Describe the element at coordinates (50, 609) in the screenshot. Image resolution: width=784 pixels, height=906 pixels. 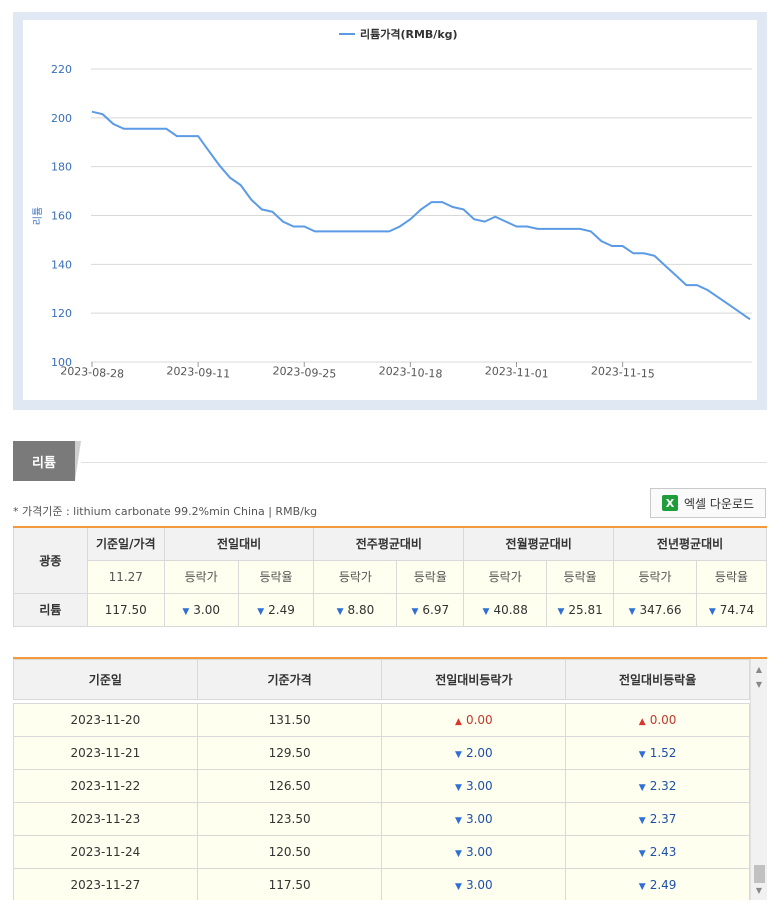
I see `summary-mineral: 리튬` at that location.